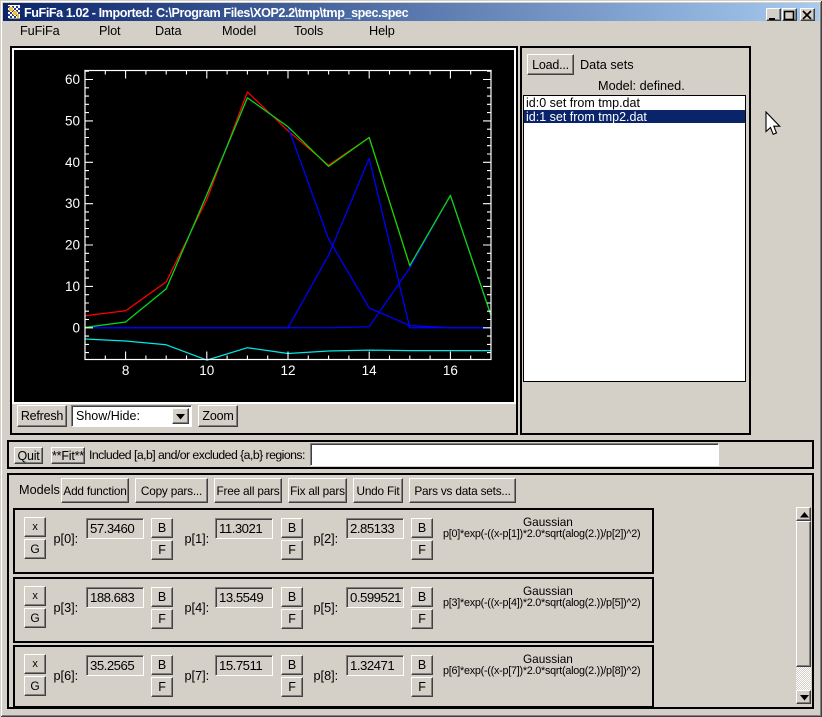  Describe the element at coordinates (72, 79) in the screenshot. I see `svg-text: 60` at that location.